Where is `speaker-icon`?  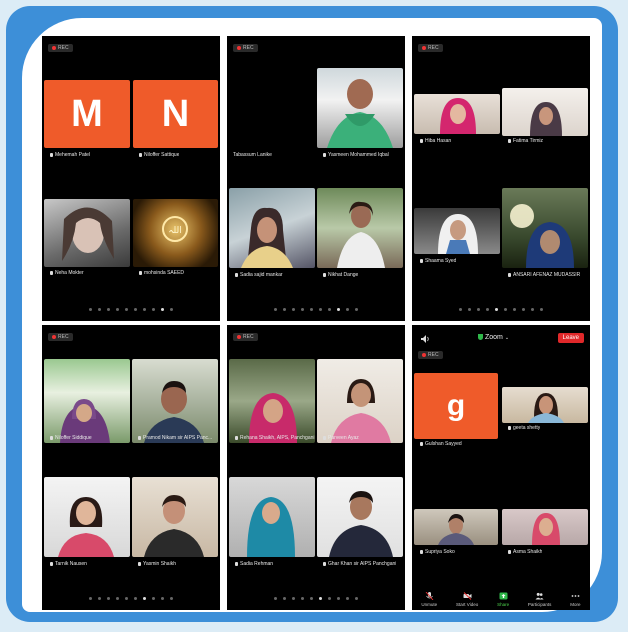
speaker-icon is located at coordinates (425, 339).